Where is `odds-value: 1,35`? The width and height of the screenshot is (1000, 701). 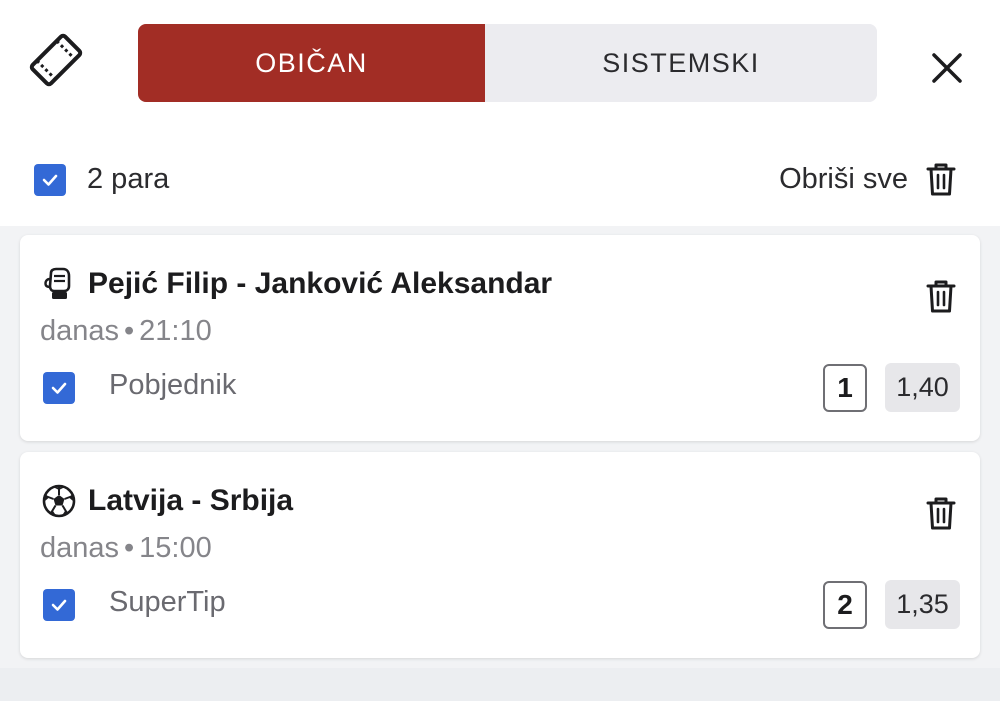
odds-value: 1,35 is located at coordinates (922, 604).